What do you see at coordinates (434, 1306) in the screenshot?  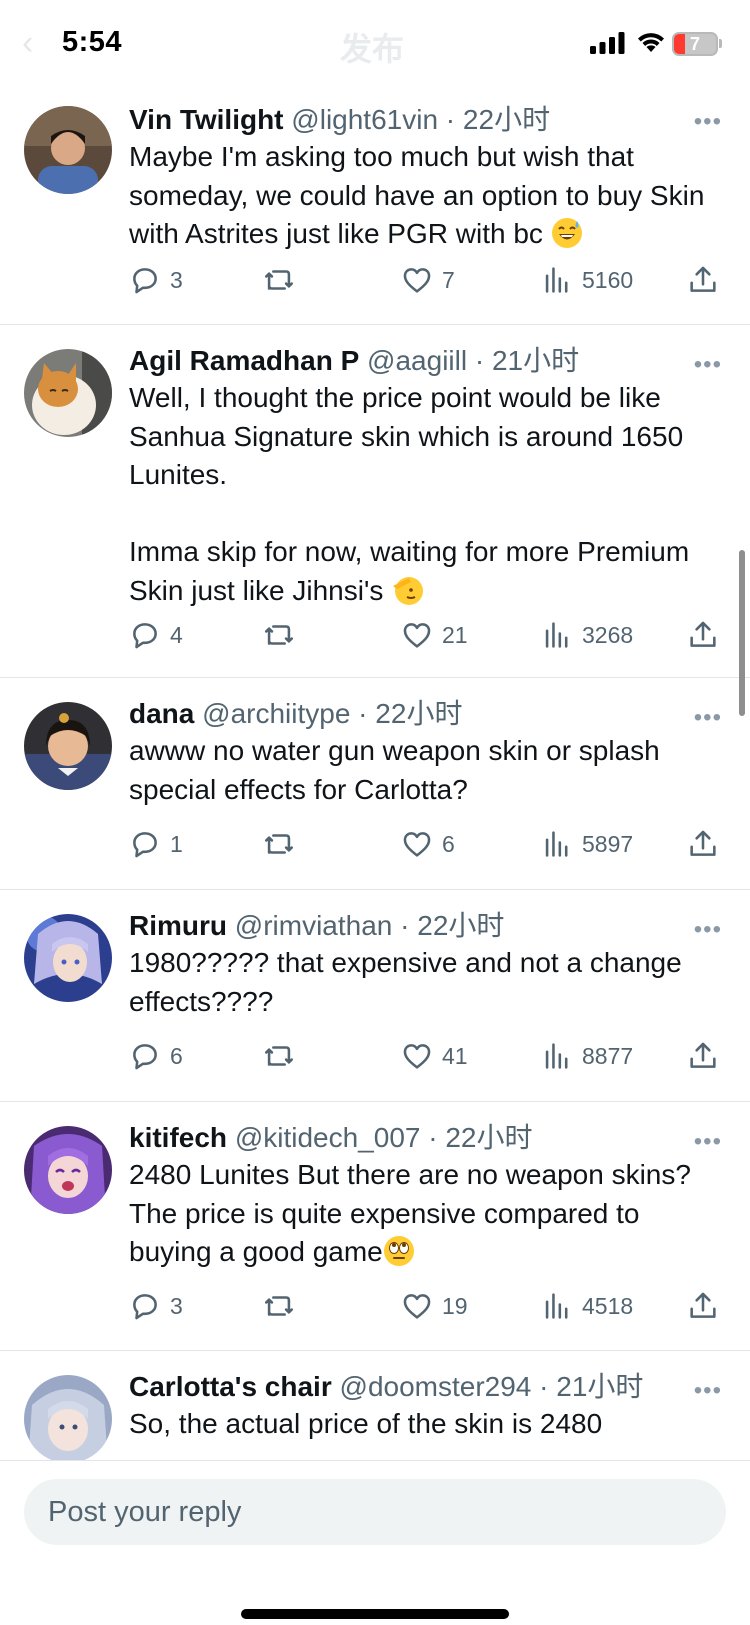 I see `like-button: 19` at bounding box center [434, 1306].